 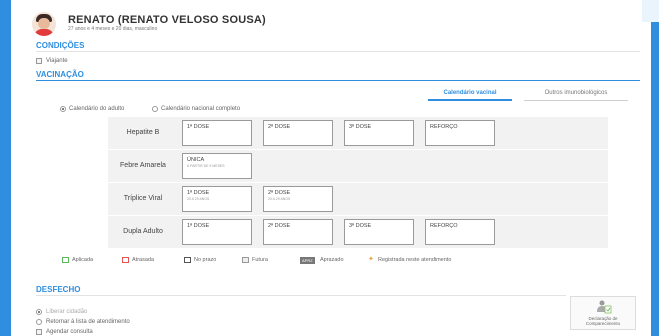 I want to click on calendario-adulto-label: Calendário do adulto, so click(x=97, y=109).